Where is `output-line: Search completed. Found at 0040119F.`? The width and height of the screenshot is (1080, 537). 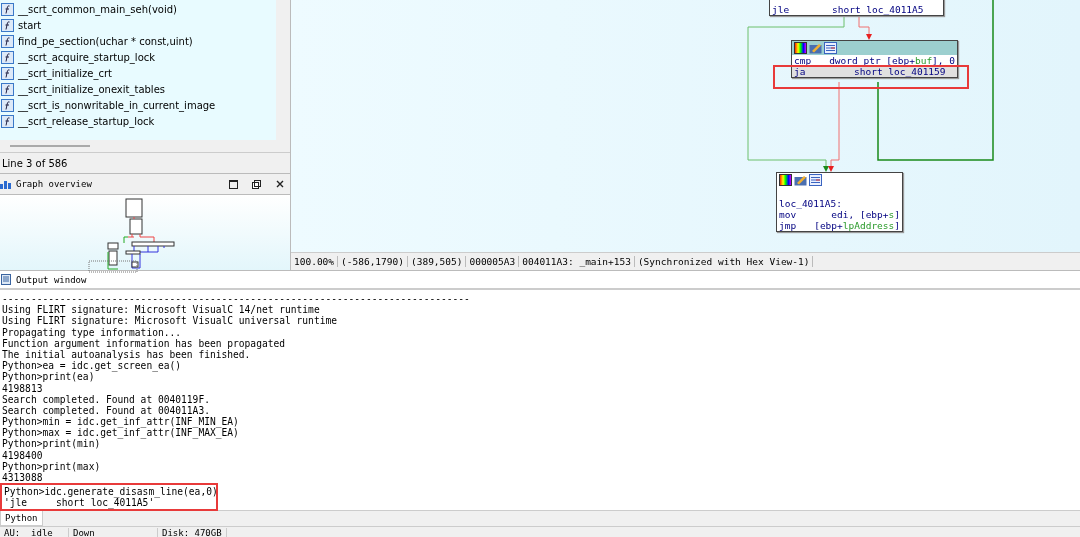 output-line: Search completed. Found at 0040119F. is located at coordinates (106, 399).